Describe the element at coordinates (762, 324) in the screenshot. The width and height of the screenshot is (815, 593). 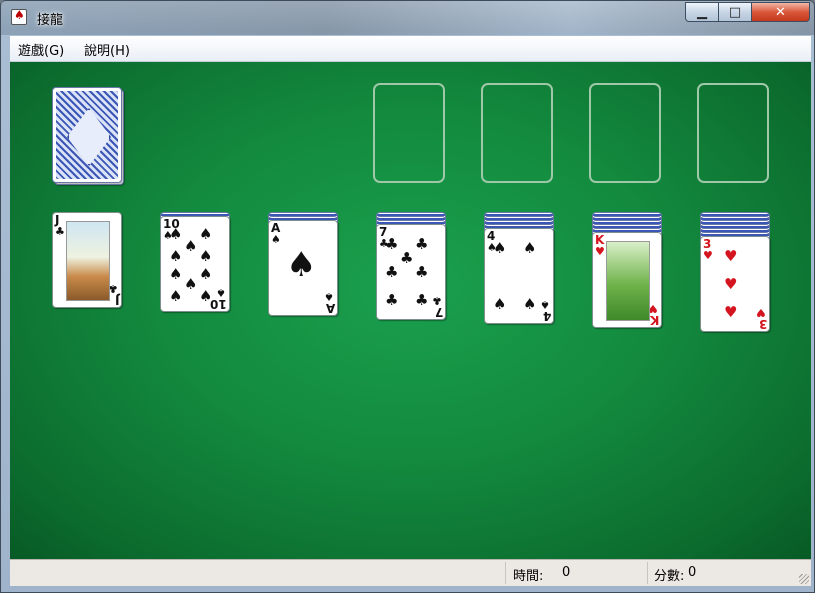
I see `card-rank: 3` at that location.